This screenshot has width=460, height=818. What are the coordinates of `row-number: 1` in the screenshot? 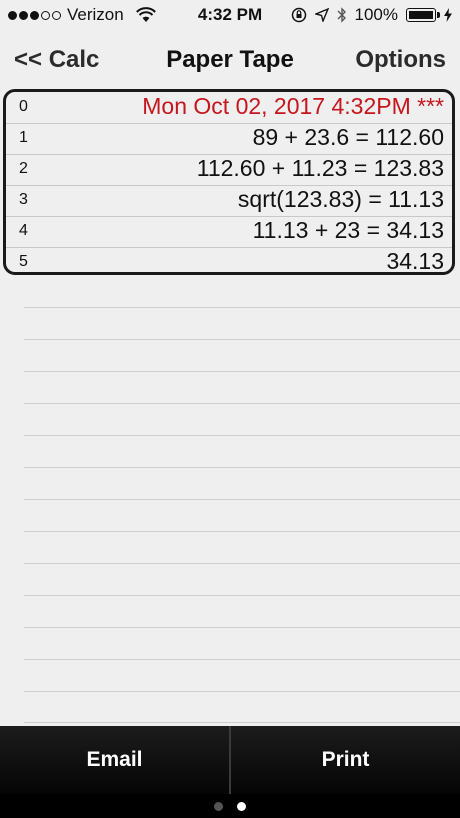 It's located at (23, 137).